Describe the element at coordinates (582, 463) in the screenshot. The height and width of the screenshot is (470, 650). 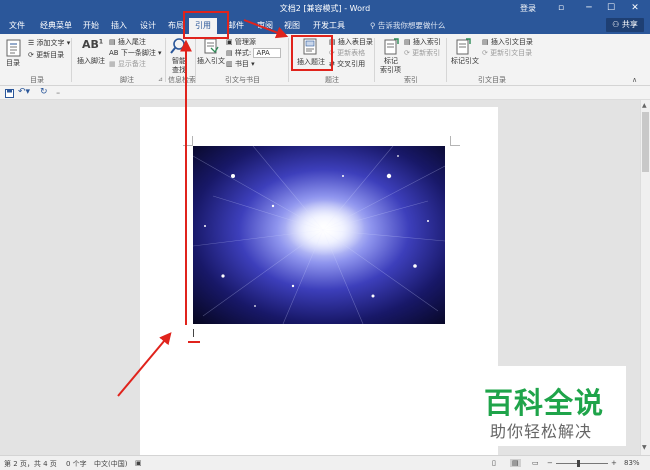
I see `zoom-slider` at that location.